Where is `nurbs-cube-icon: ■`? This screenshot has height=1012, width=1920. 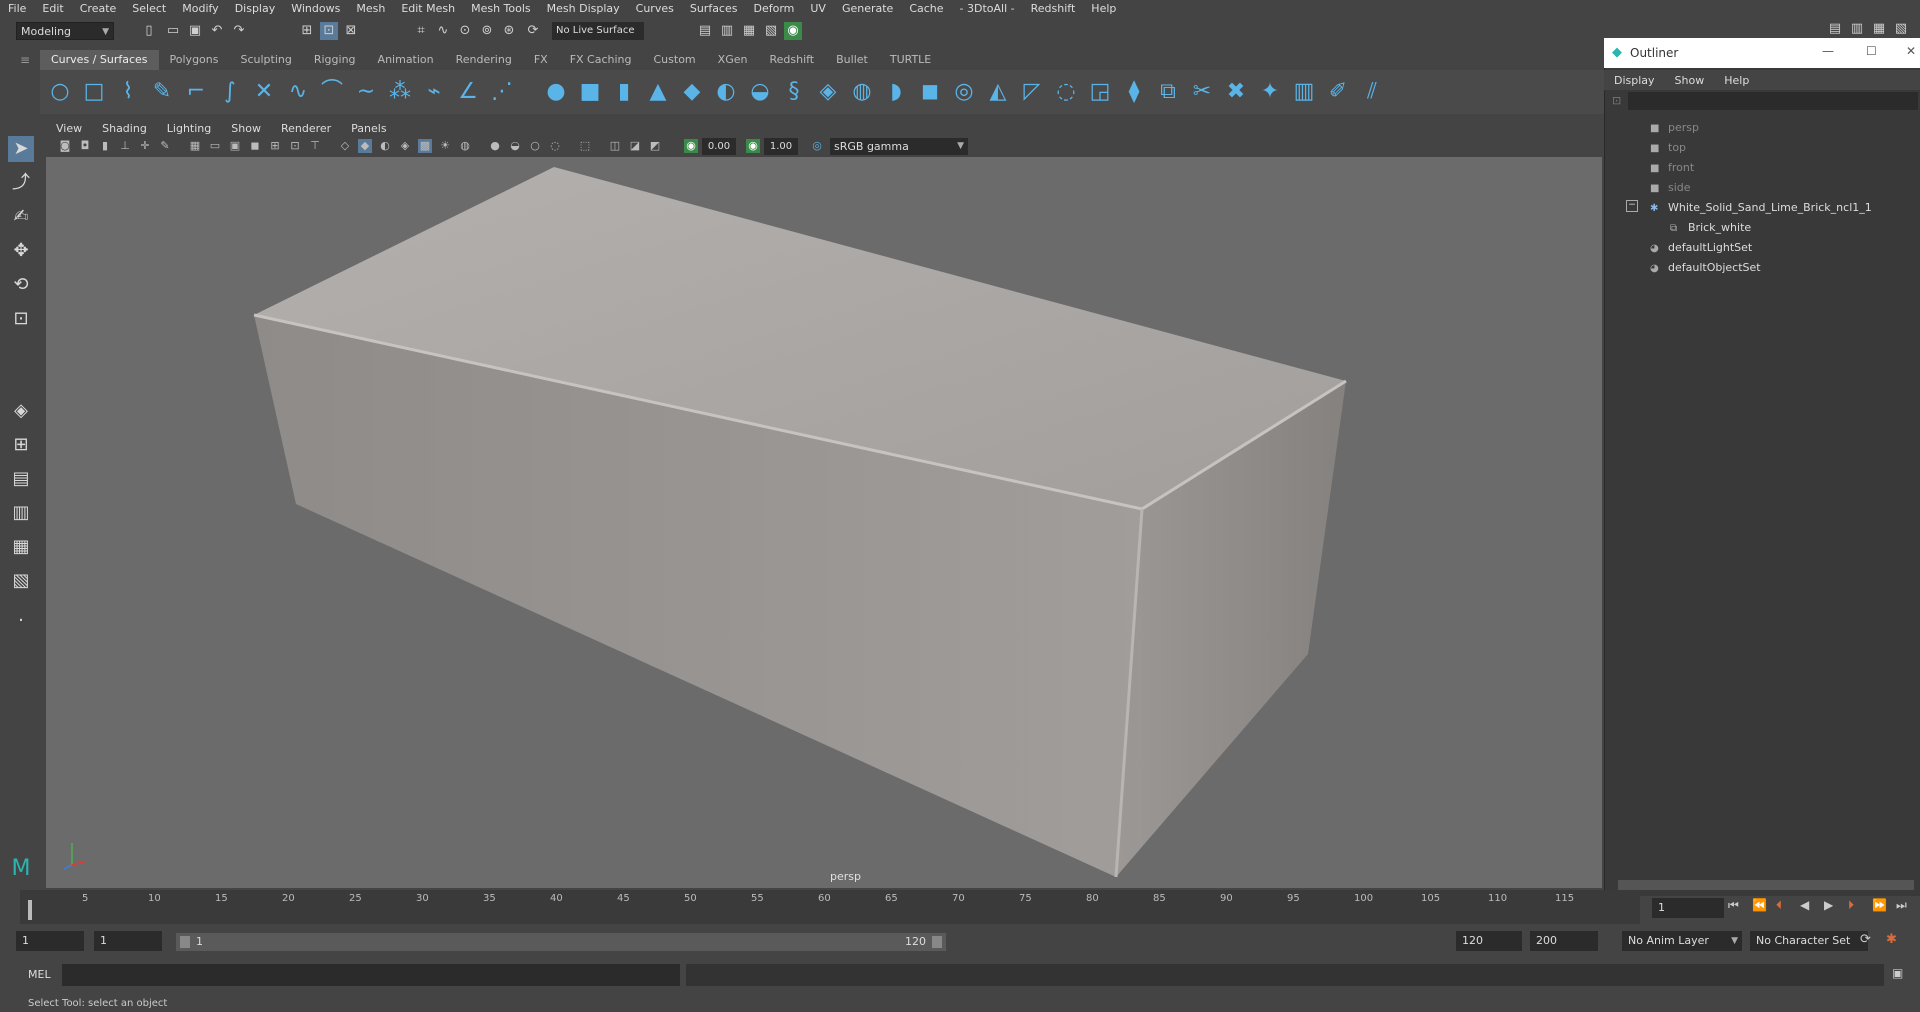 nurbs-cube-icon: ■ is located at coordinates (590, 92).